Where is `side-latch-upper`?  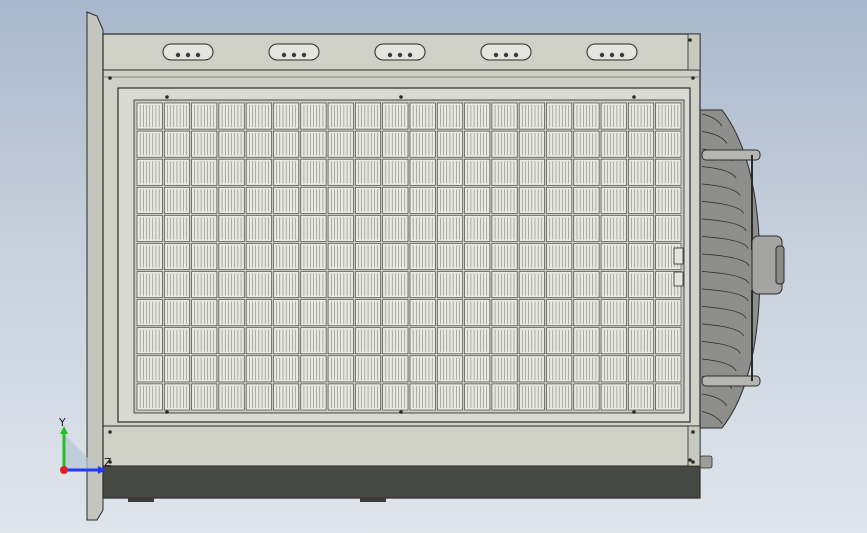 side-latch-upper is located at coordinates (678, 256).